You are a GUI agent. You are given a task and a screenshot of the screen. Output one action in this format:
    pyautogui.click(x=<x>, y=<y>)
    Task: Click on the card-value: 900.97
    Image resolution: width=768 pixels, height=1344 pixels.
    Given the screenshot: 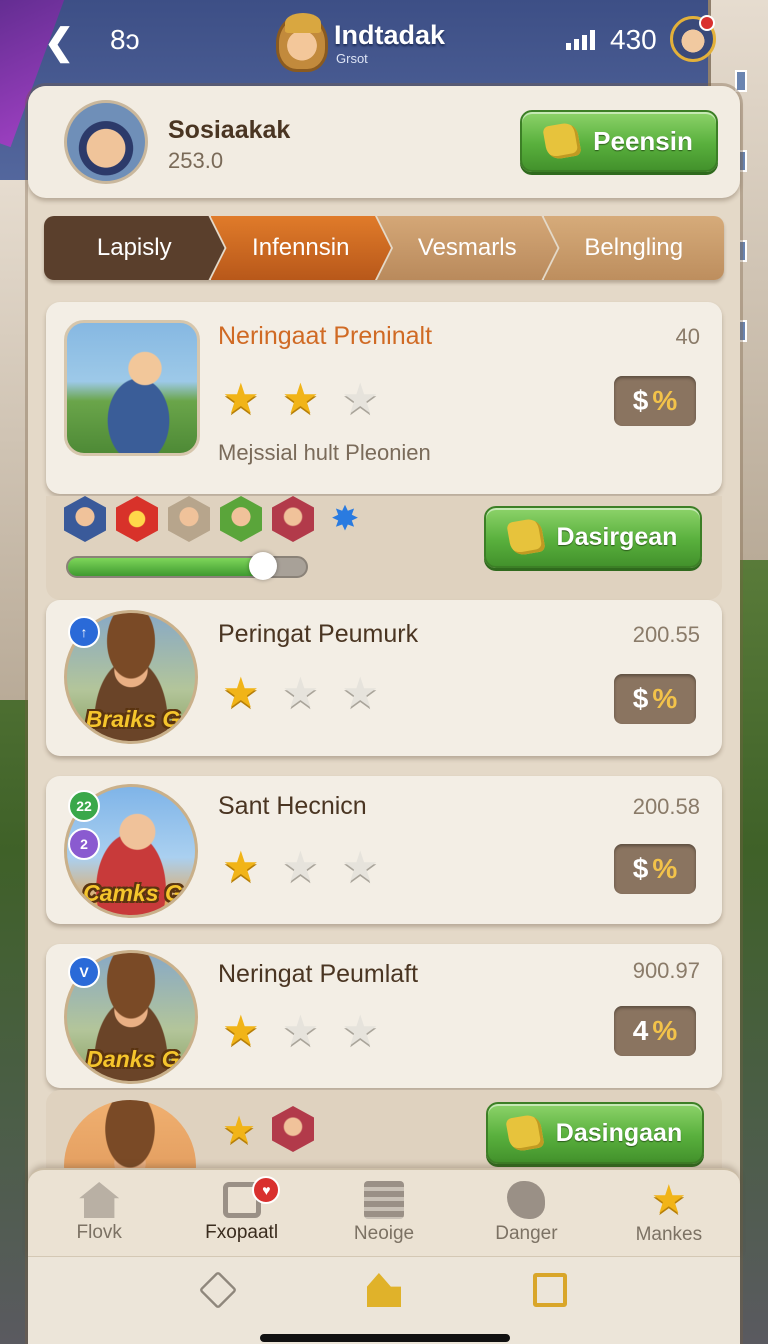 What is the action you would take?
    pyautogui.click(x=666, y=970)
    